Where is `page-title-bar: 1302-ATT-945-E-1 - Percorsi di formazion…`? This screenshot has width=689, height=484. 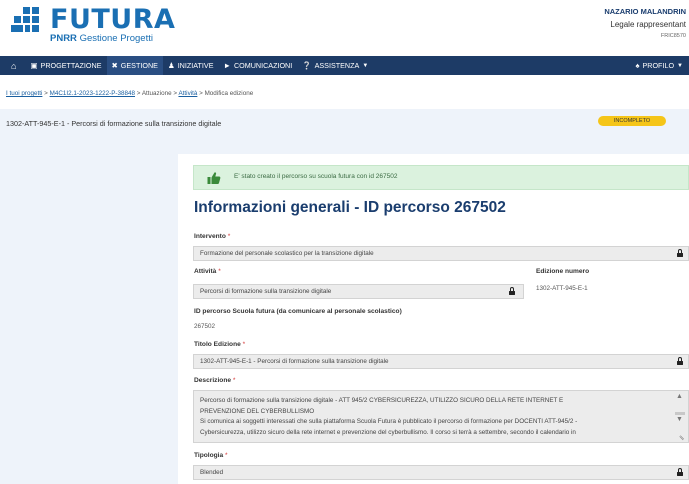
page-title-bar: 1302-ATT-945-E-1 - Percorsi di formazion… is located at coordinates (344, 131).